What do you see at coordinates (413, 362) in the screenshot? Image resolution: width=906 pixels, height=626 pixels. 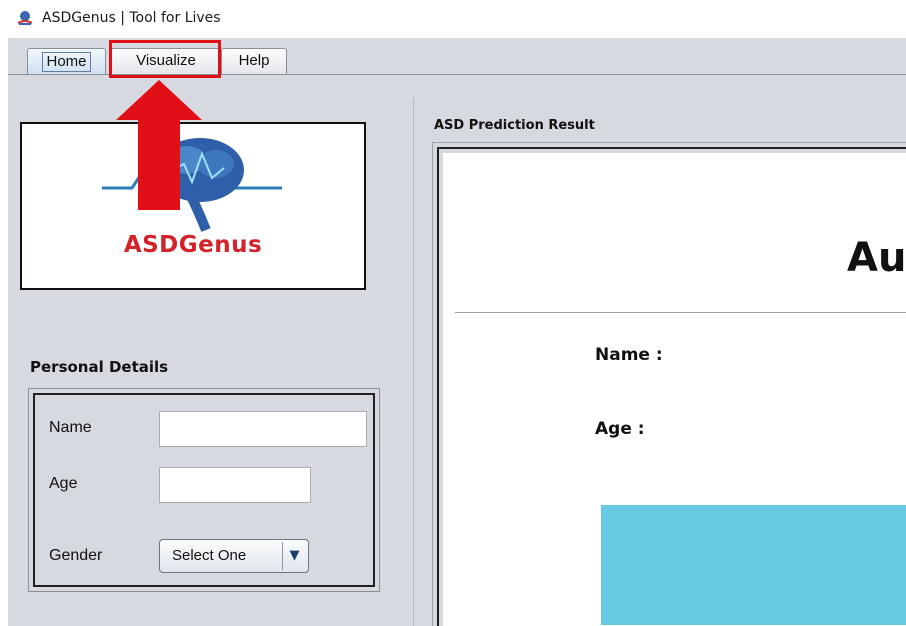 I see `panel-divider` at bounding box center [413, 362].